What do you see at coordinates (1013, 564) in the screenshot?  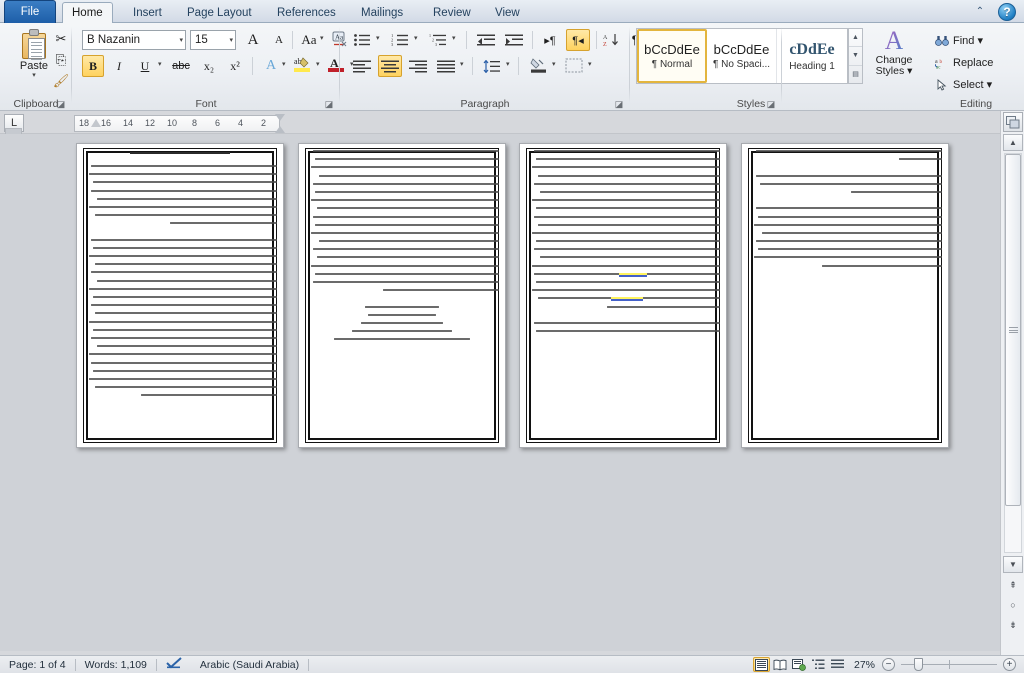 I see `scroll-down-button: ▼` at bounding box center [1013, 564].